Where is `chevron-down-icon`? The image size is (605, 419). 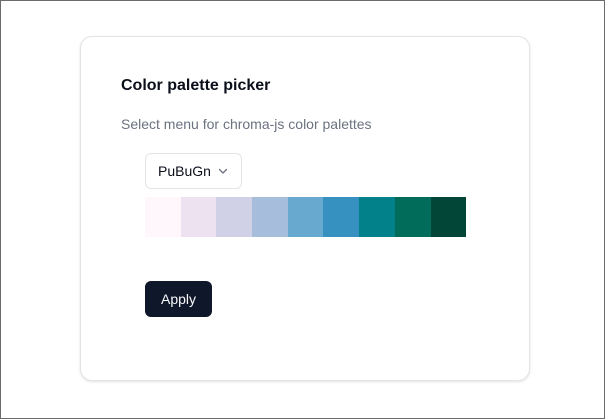 chevron-down-icon is located at coordinates (223, 171).